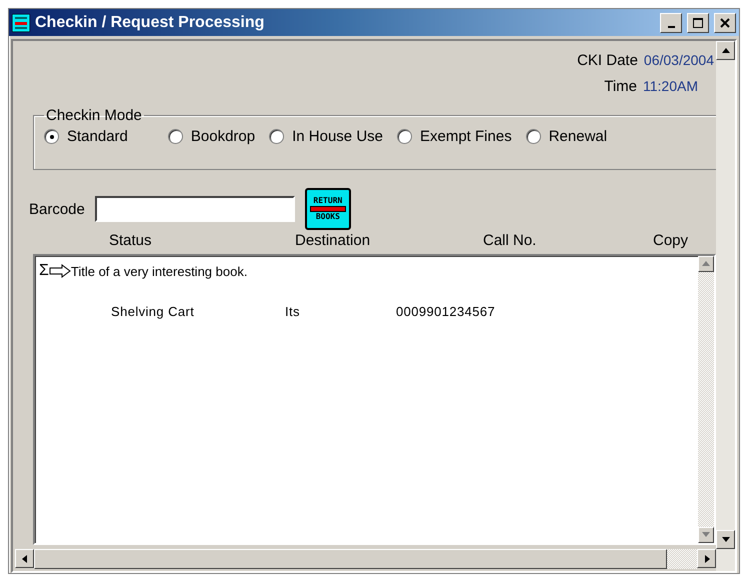 This screenshot has width=741, height=577. I want to click on barcode-field, so click(194, 209).